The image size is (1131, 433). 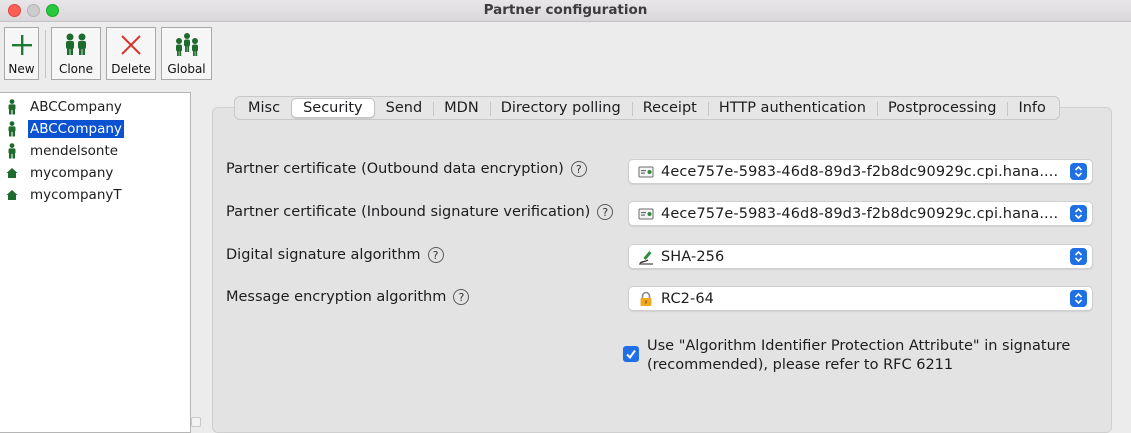 I want to click on tab-postprocessing: Postprocessing, so click(x=941, y=108).